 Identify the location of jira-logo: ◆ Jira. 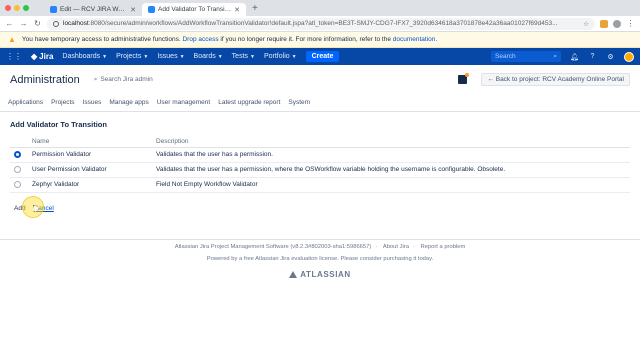
(42, 56).